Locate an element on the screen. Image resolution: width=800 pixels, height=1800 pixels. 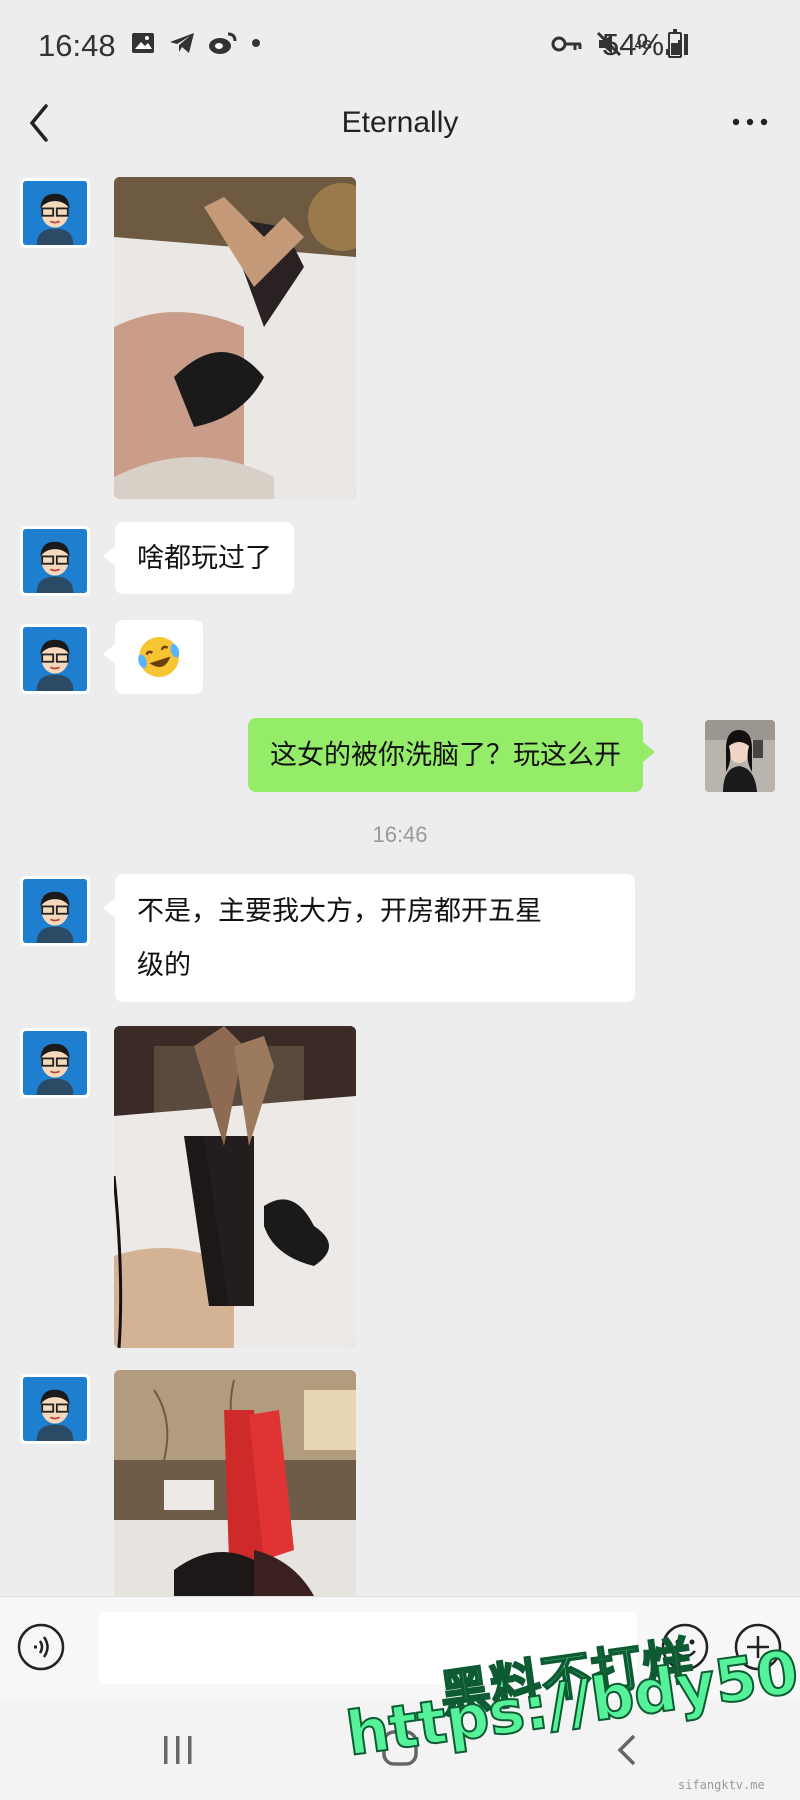
telegram-icon is located at coordinates (182, 43).